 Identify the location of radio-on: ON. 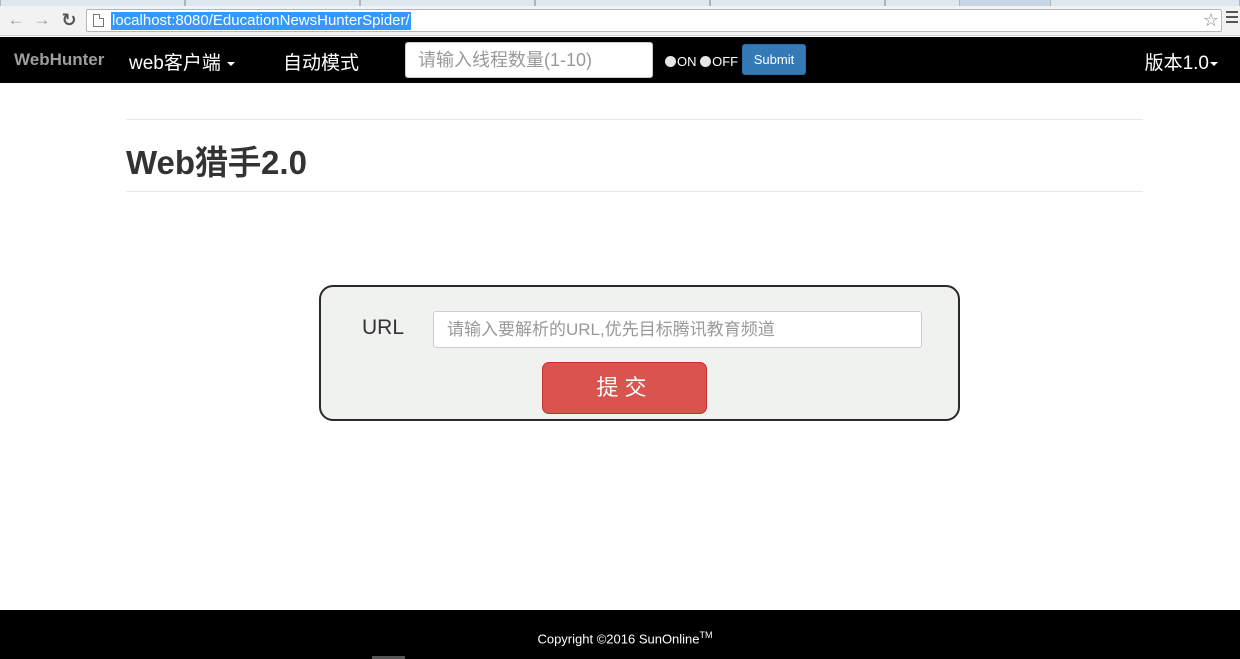
(681, 61).